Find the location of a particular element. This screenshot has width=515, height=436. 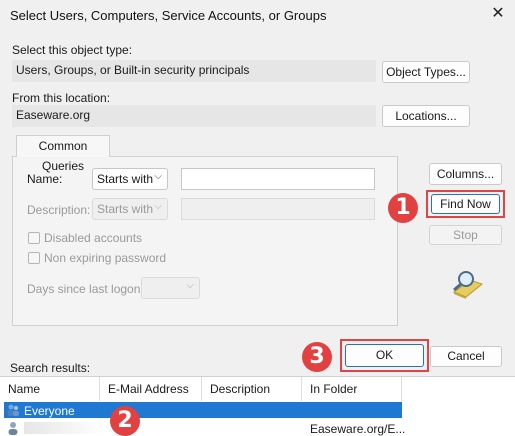

description-label: Description: is located at coordinates (59, 210).